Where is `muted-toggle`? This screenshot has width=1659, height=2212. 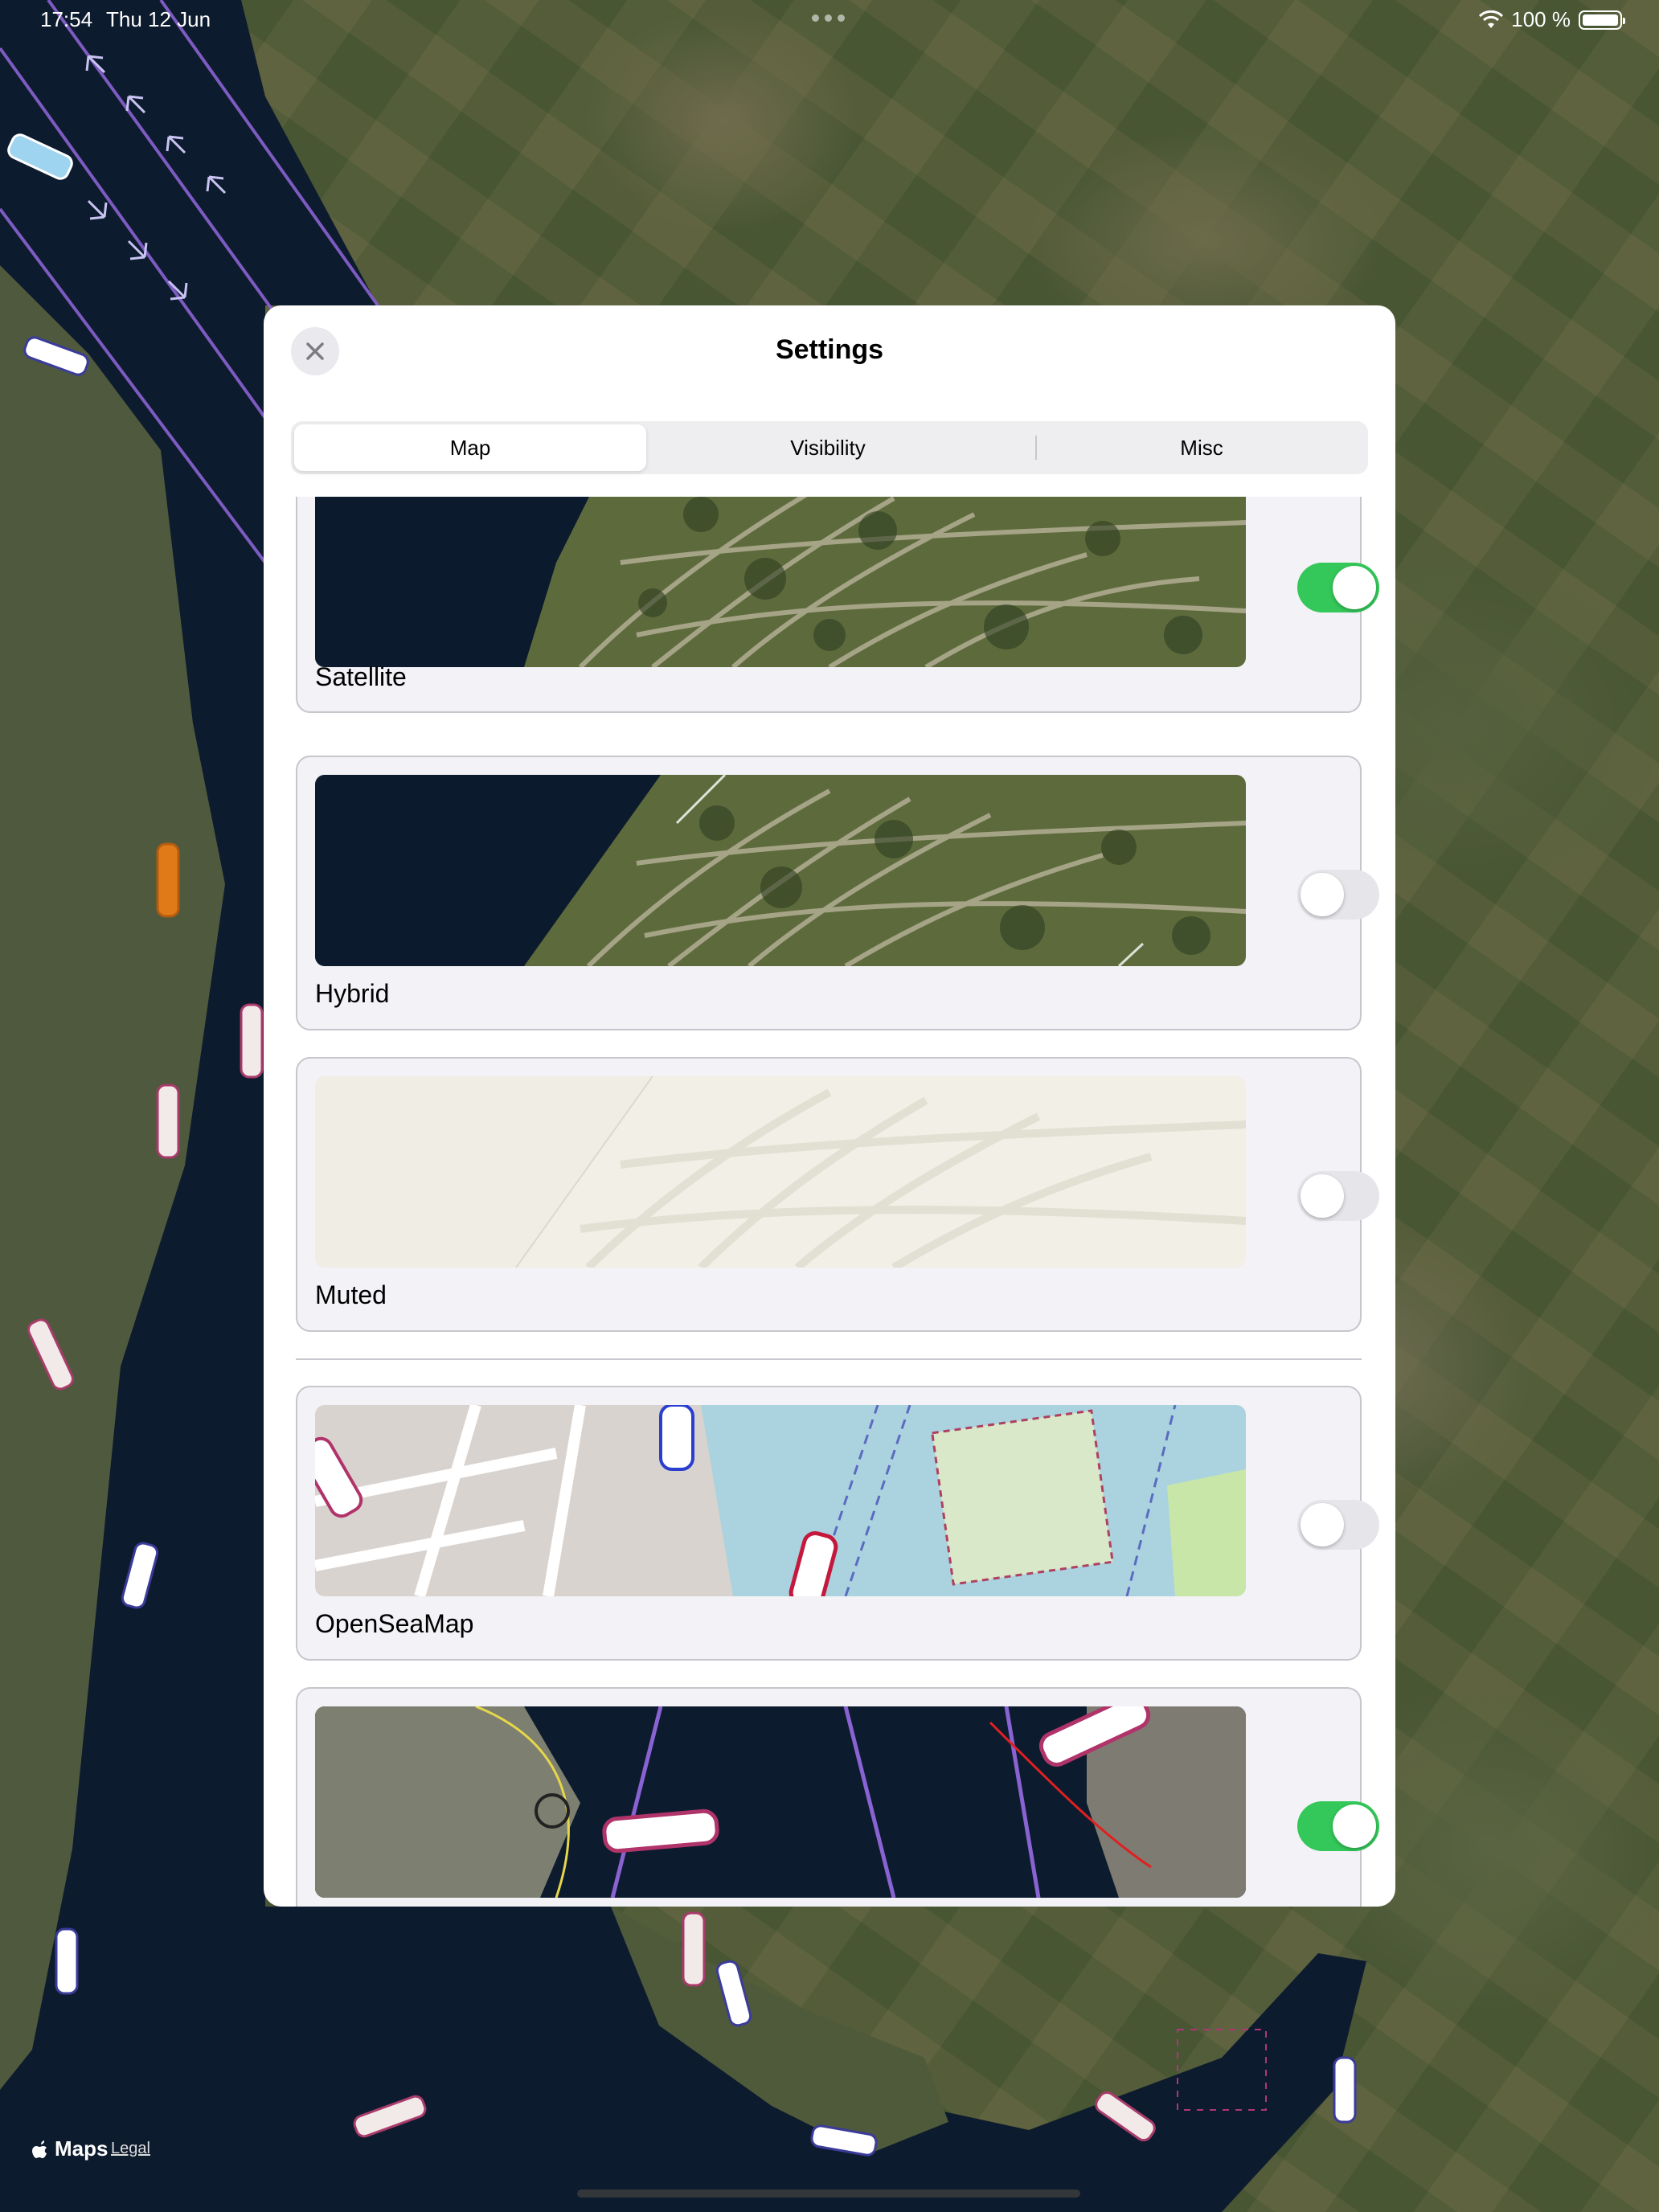 muted-toggle is located at coordinates (1338, 1196).